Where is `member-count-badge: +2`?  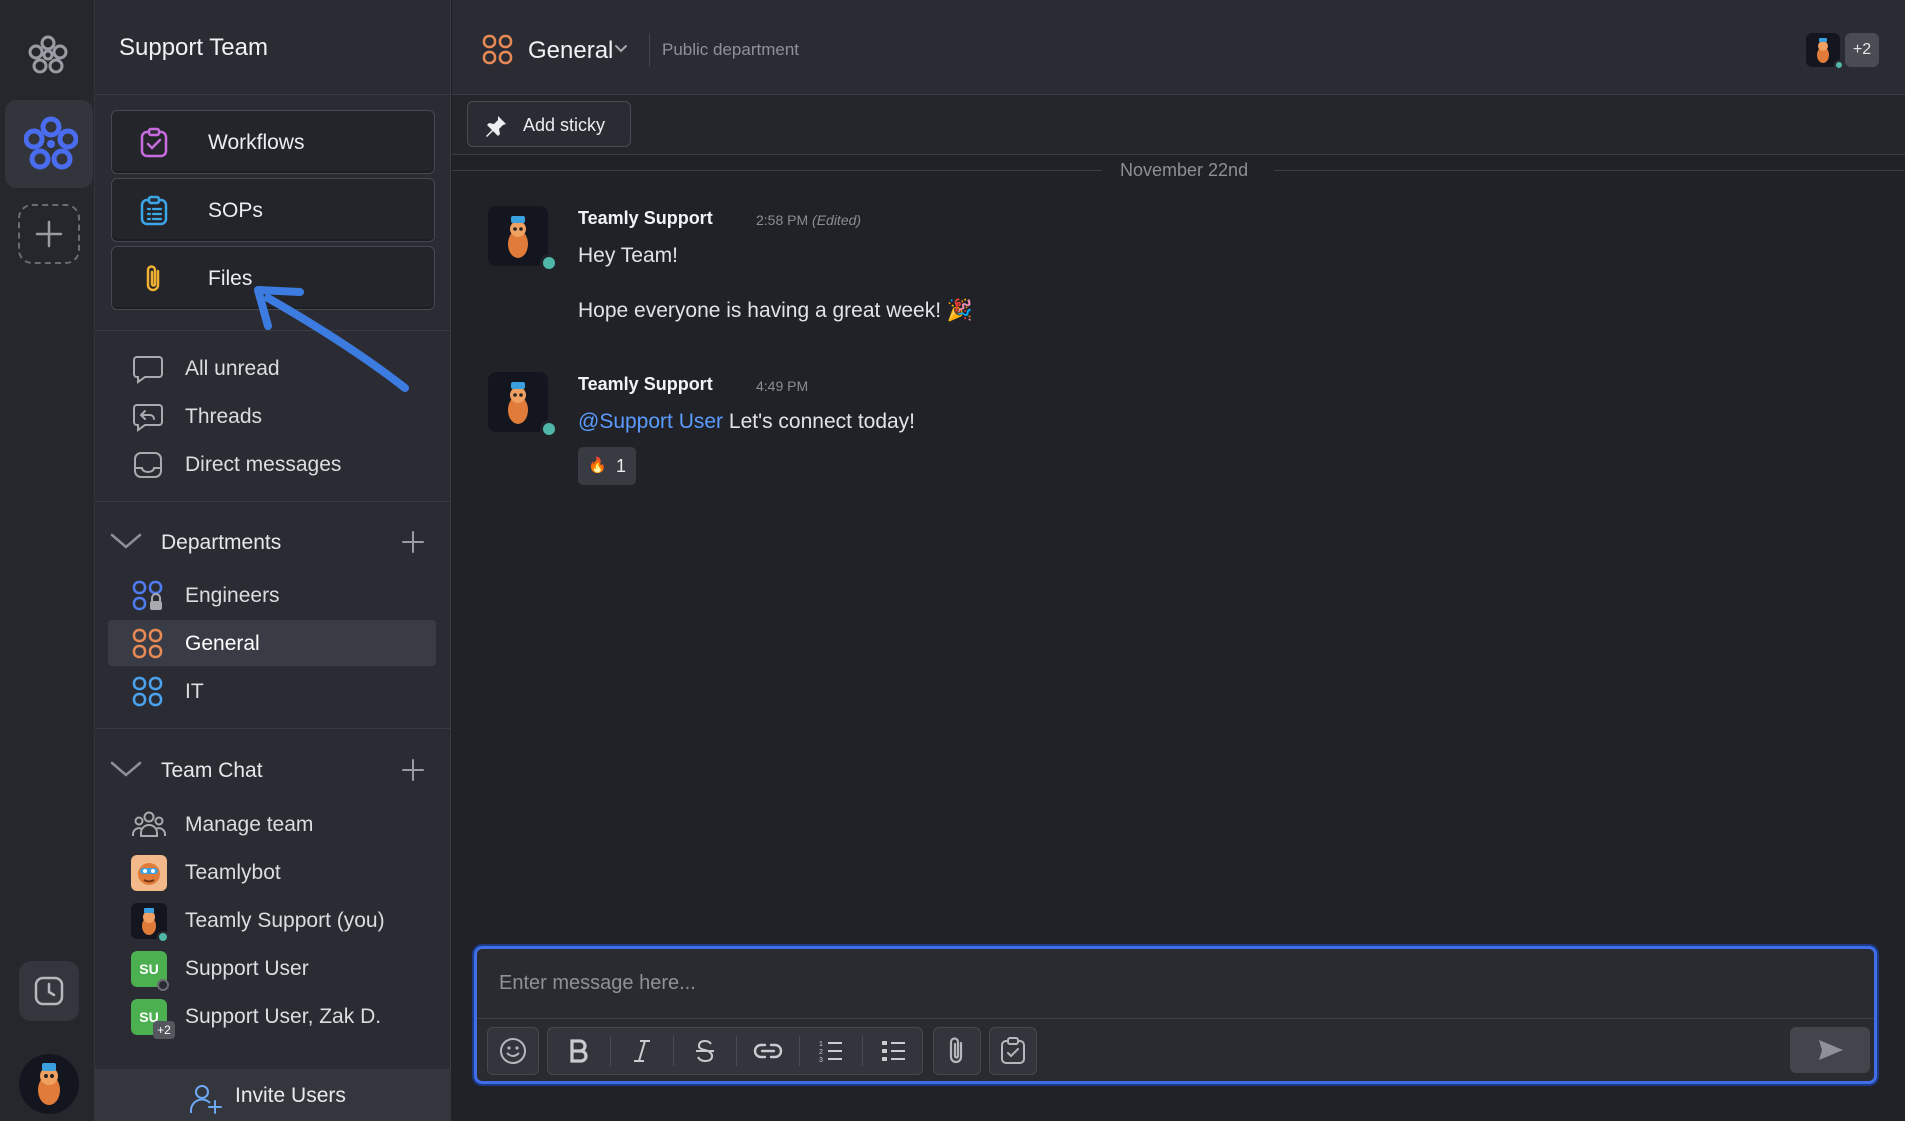 member-count-badge: +2 is located at coordinates (164, 1030).